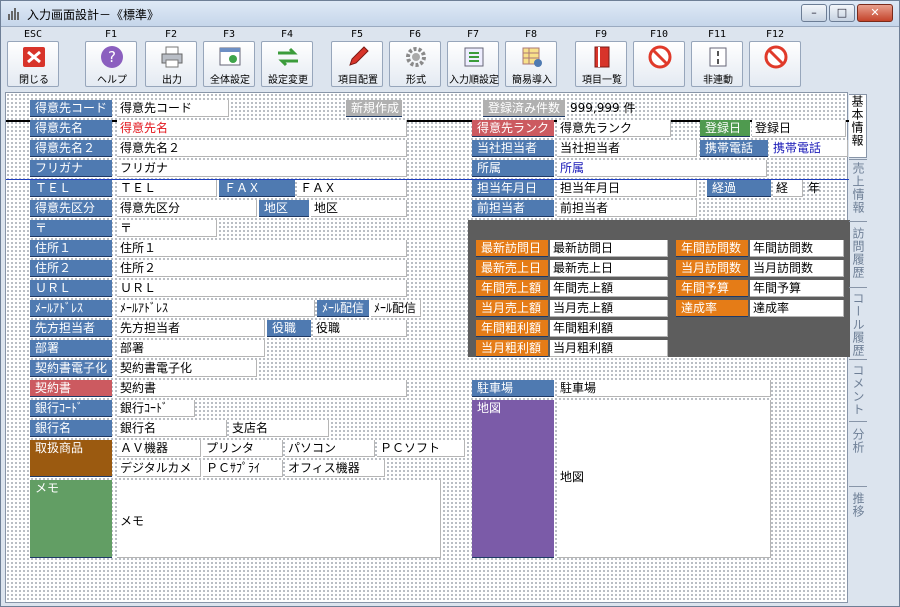 Image resolution: width=900 pixels, height=607 pixels. What do you see at coordinates (287, 34) in the screenshot?
I see `key-label: F4` at bounding box center [287, 34].